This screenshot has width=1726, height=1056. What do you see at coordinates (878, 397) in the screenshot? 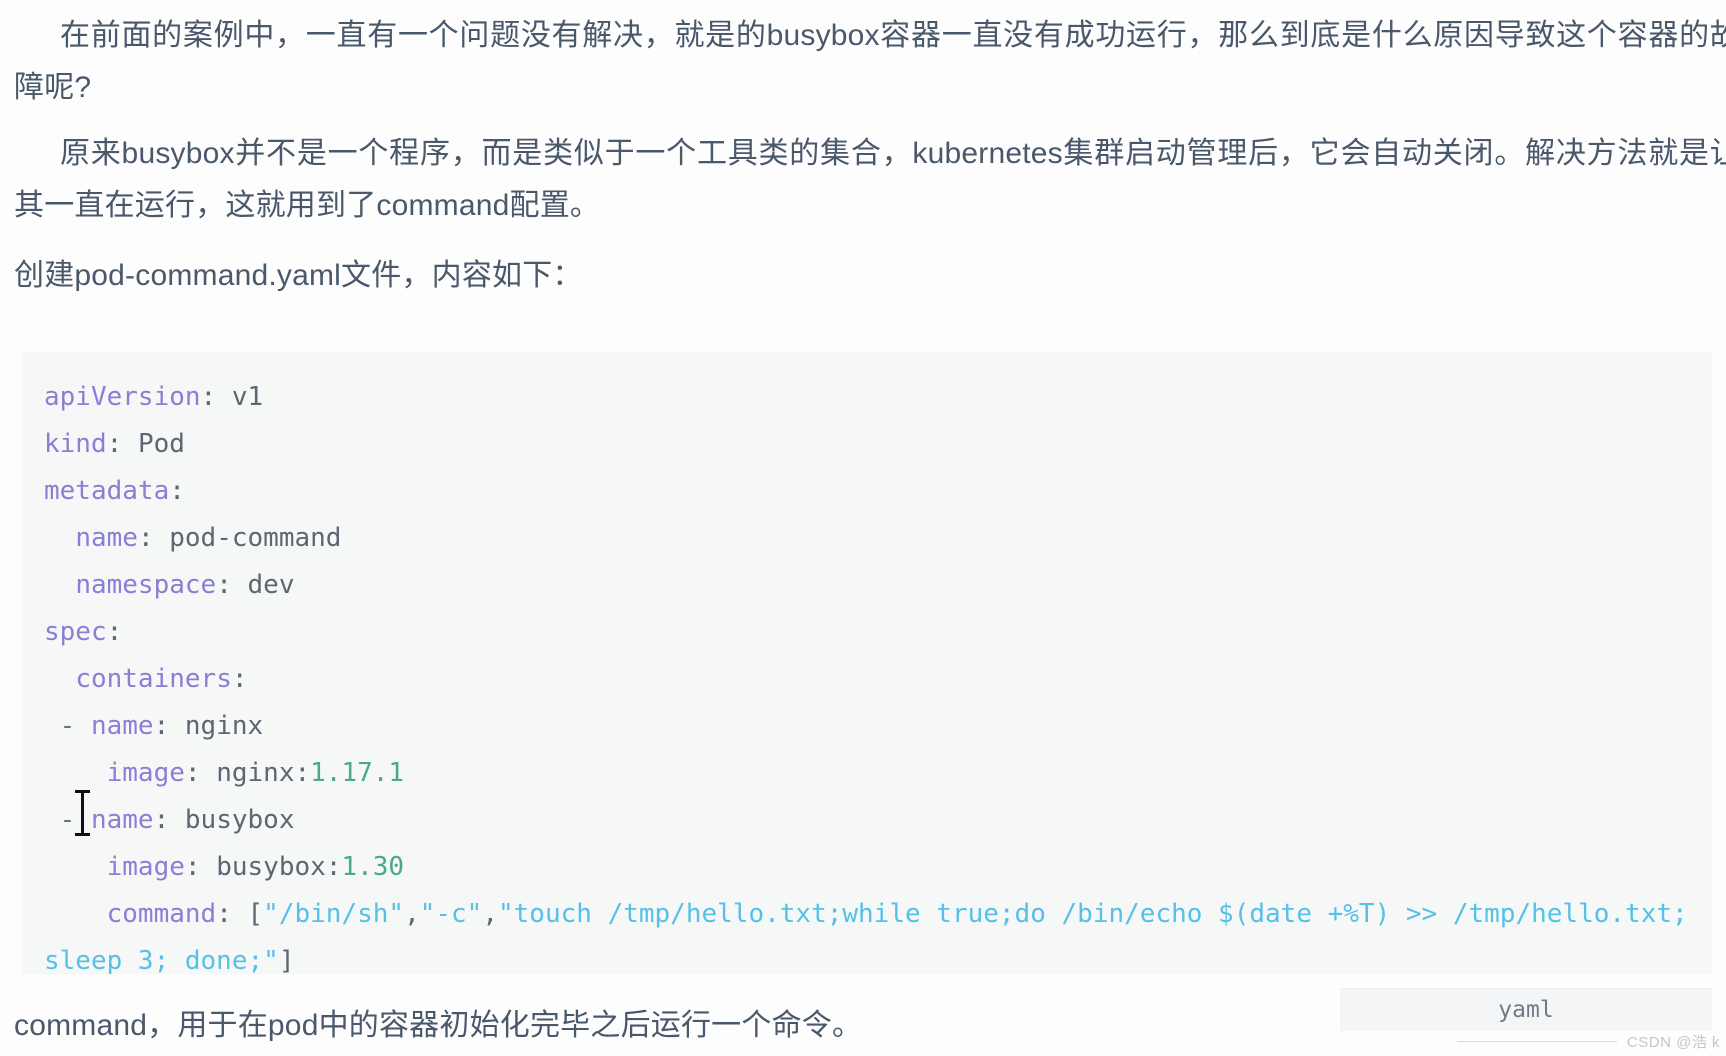
I see `code-line: apiVersion: v1` at bounding box center [878, 397].